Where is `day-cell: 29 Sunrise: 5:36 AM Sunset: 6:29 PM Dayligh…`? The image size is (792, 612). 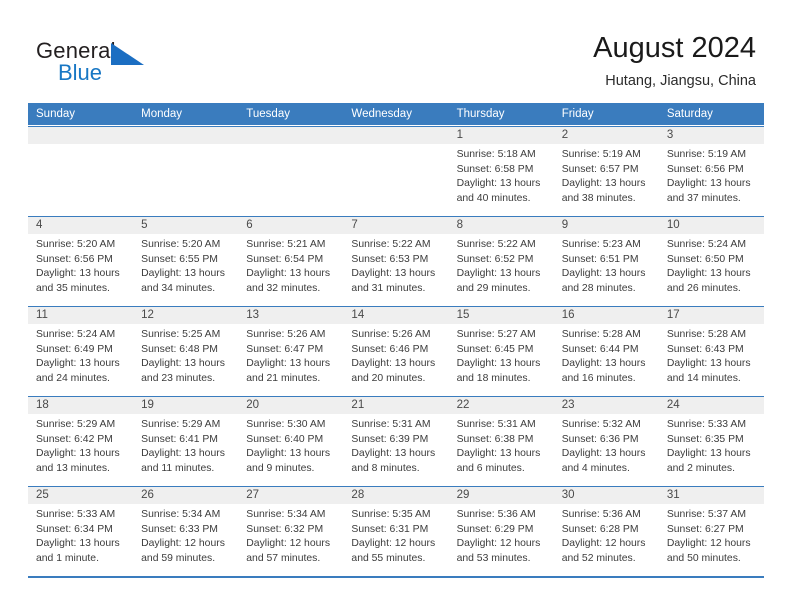
day-cell: 29 Sunrise: 5:36 AM Sunset: 6:29 PM Dayligh… is located at coordinates (501, 531).